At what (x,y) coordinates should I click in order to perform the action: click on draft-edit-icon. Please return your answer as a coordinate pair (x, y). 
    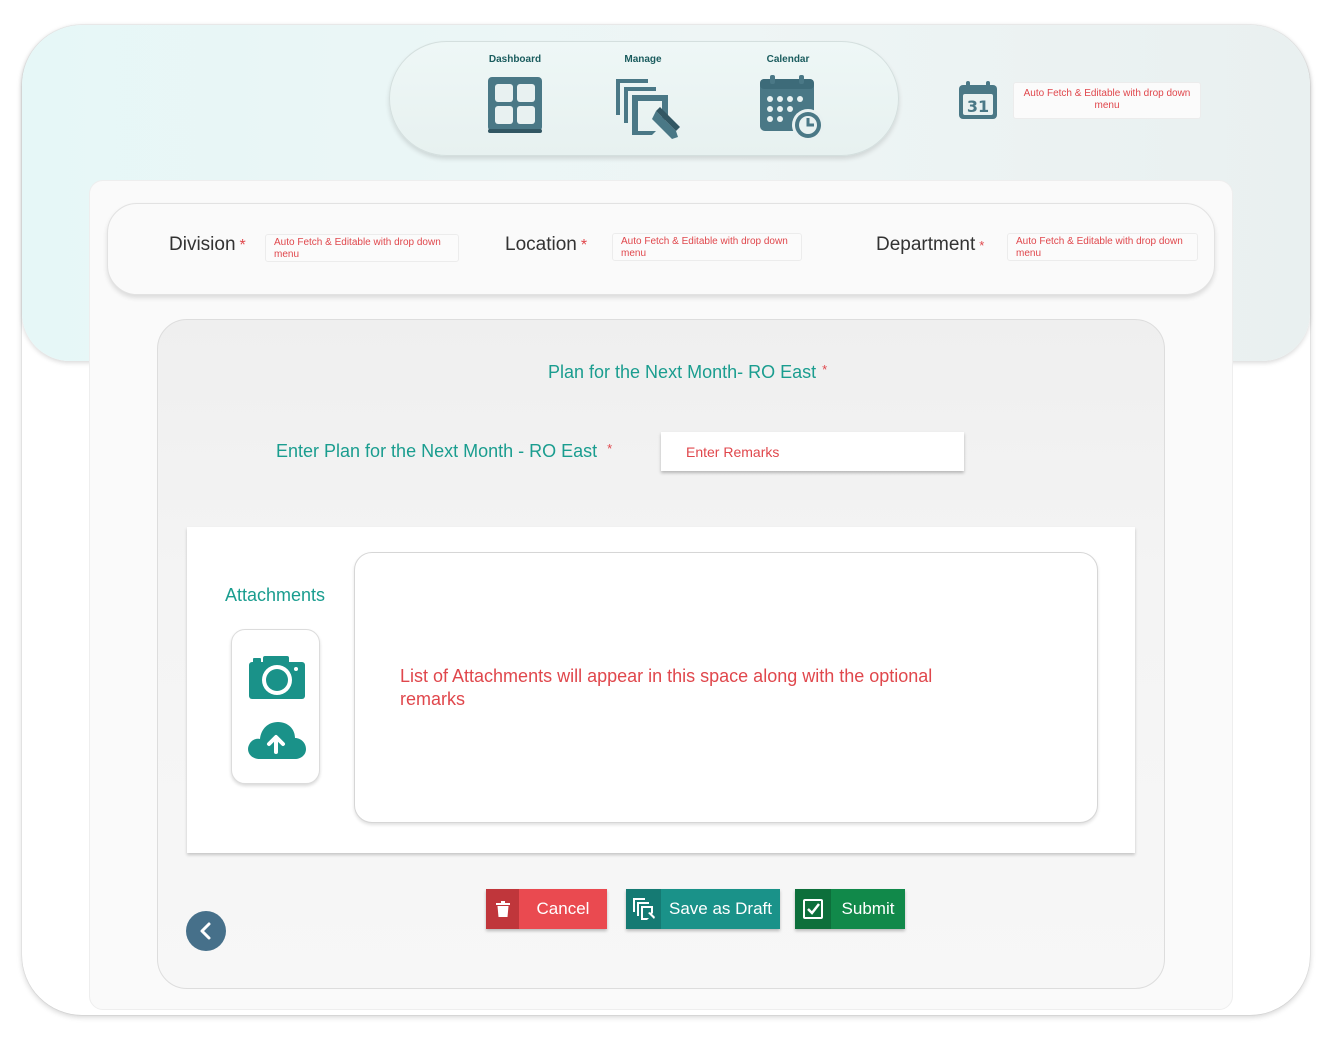
    Looking at the image, I should click on (643, 909).